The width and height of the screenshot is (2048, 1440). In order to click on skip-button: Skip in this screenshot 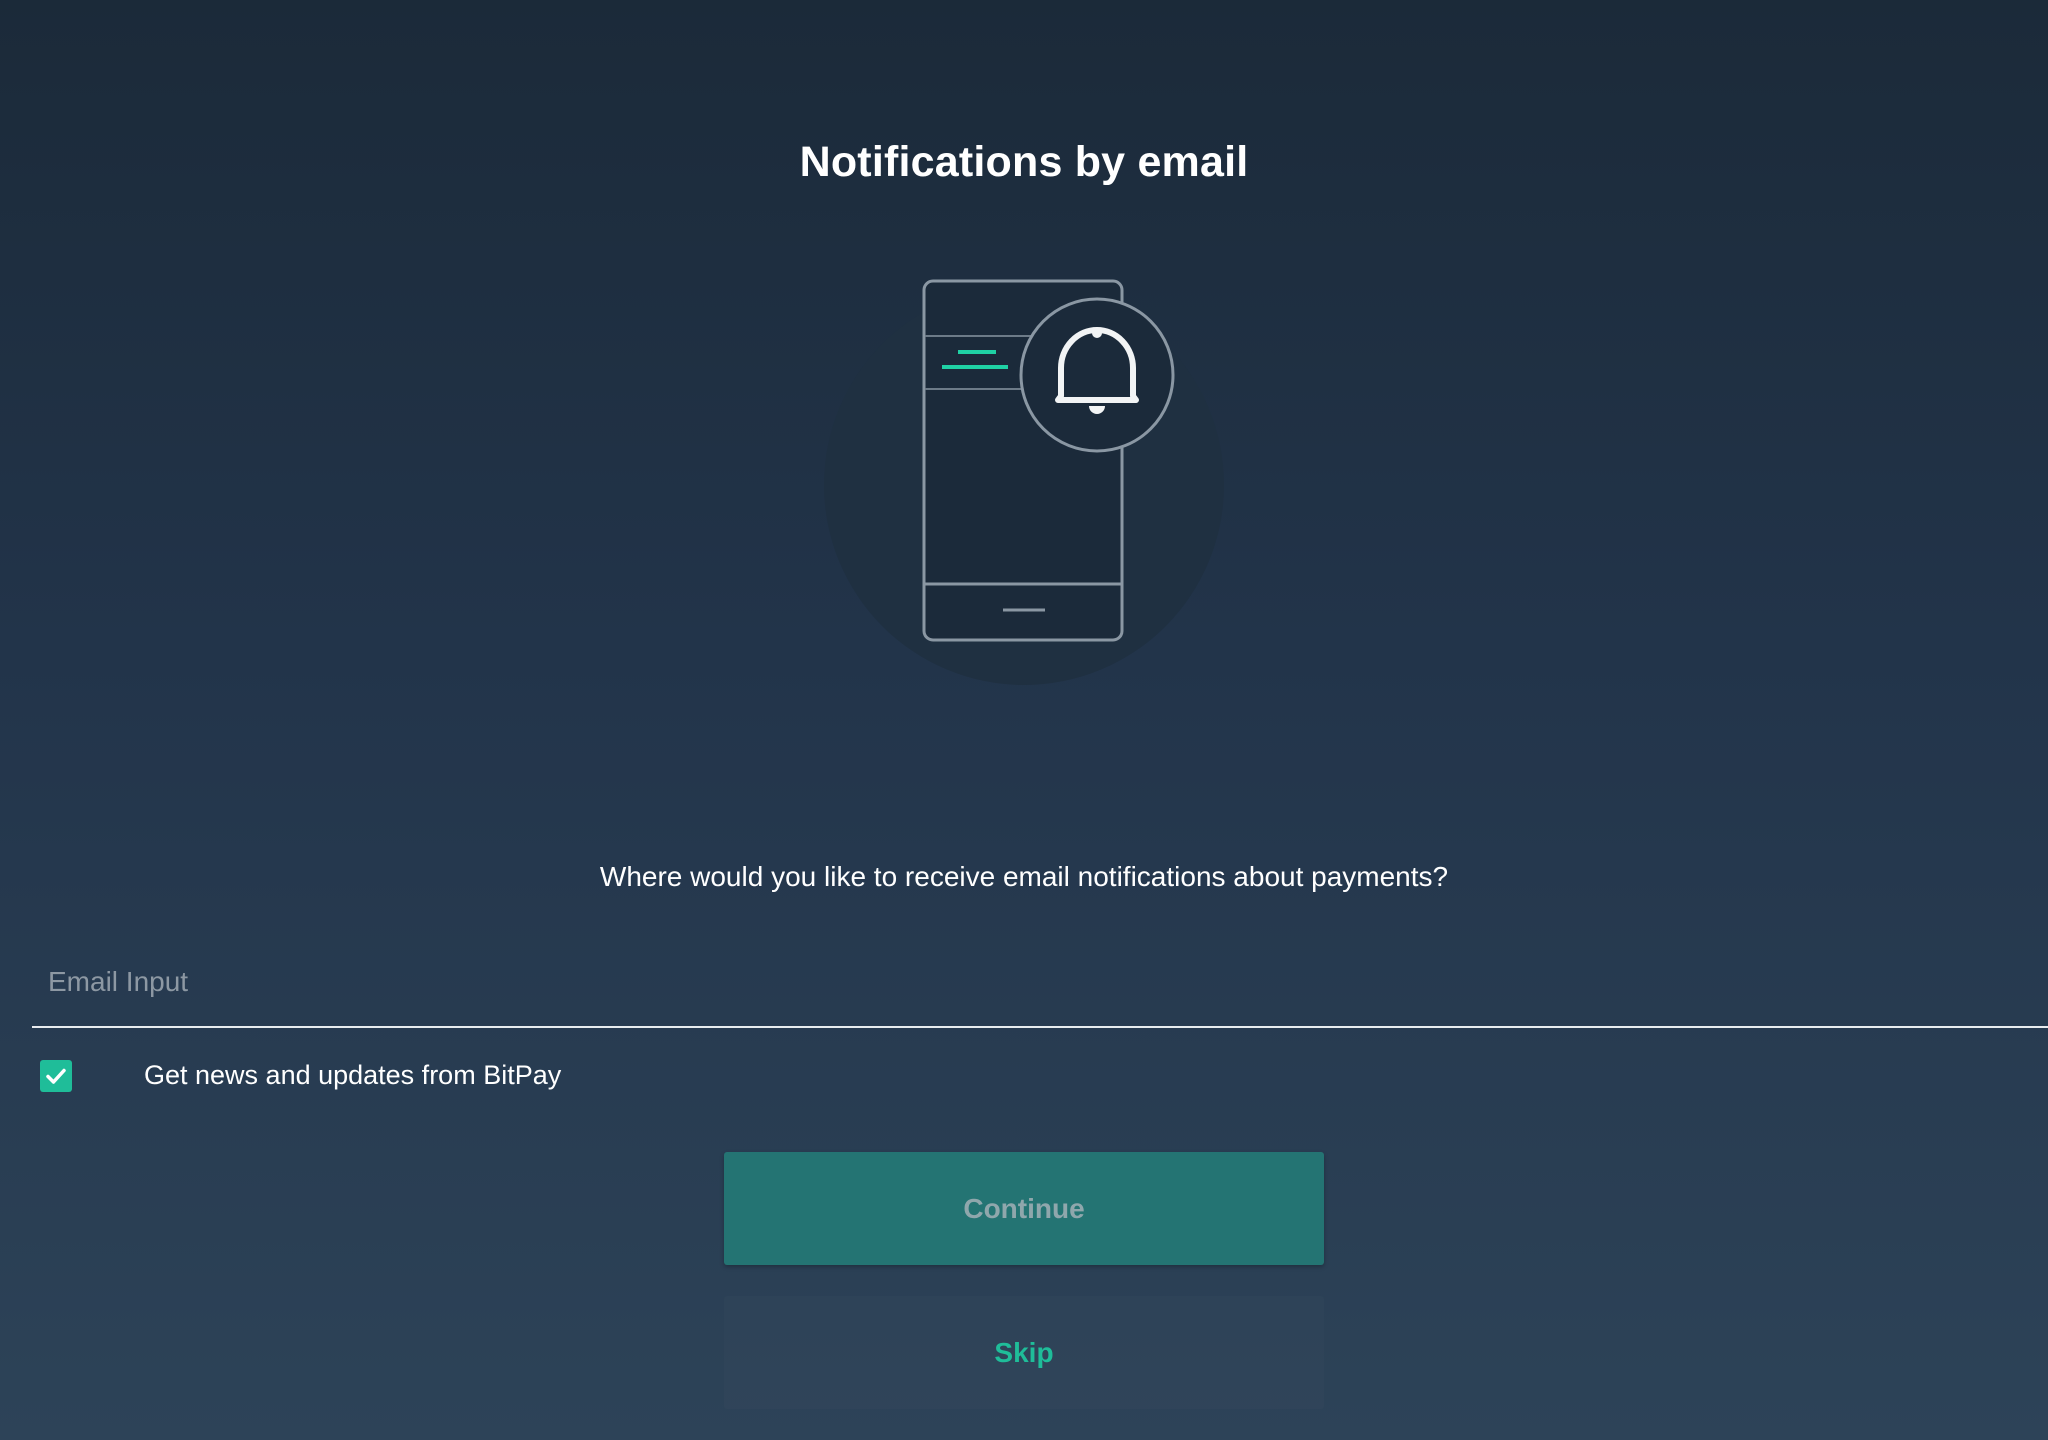, I will do `click(1024, 1352)`.